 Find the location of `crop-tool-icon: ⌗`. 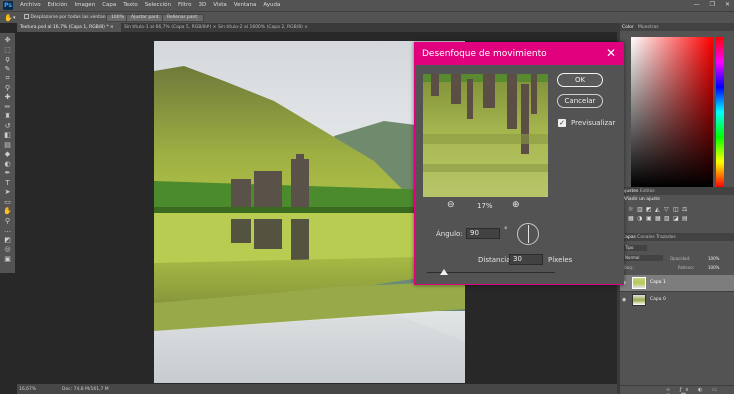

crop-tool-icon: ⌗ is located at coordinates (7, 78).